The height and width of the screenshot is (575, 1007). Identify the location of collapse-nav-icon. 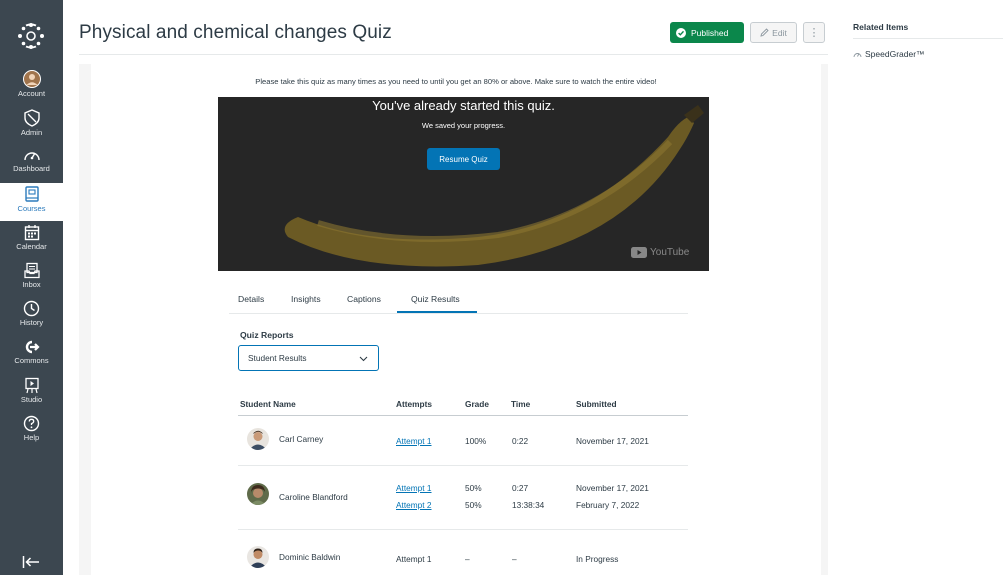
(31, 562).